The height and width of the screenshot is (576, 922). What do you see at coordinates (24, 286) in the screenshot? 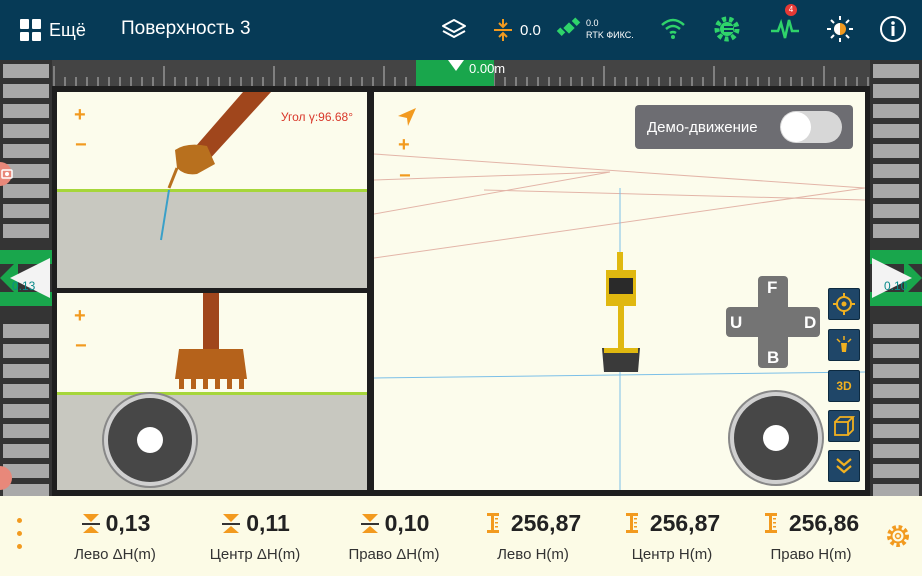
I see `left-indicator-value: 0.13` at bounding box center [24, 286].